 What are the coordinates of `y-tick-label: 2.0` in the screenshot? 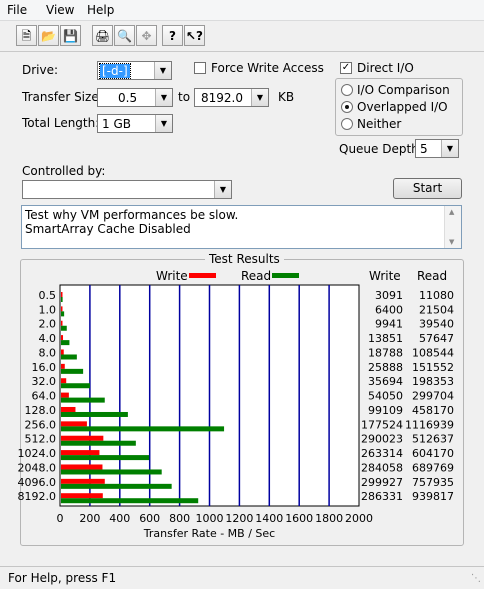 It's located at (48, 324).